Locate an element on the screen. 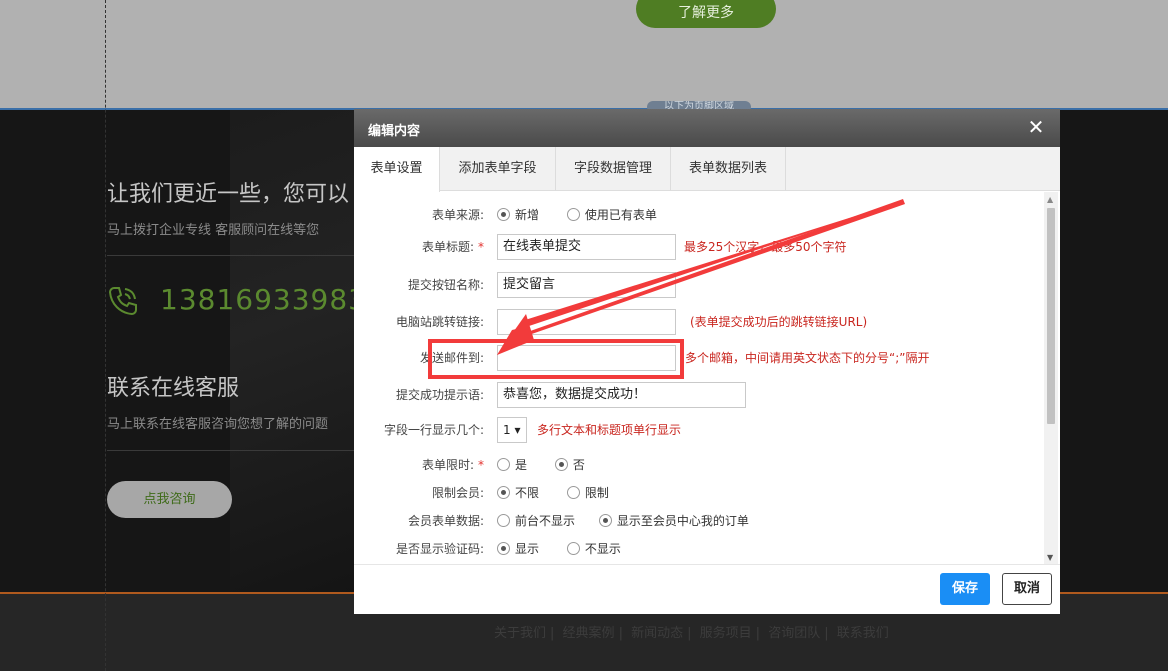  member-data-row: 会员表单数据: 前台不显示 显示至会员中心我的订单 is located at coordinates (699, 521).